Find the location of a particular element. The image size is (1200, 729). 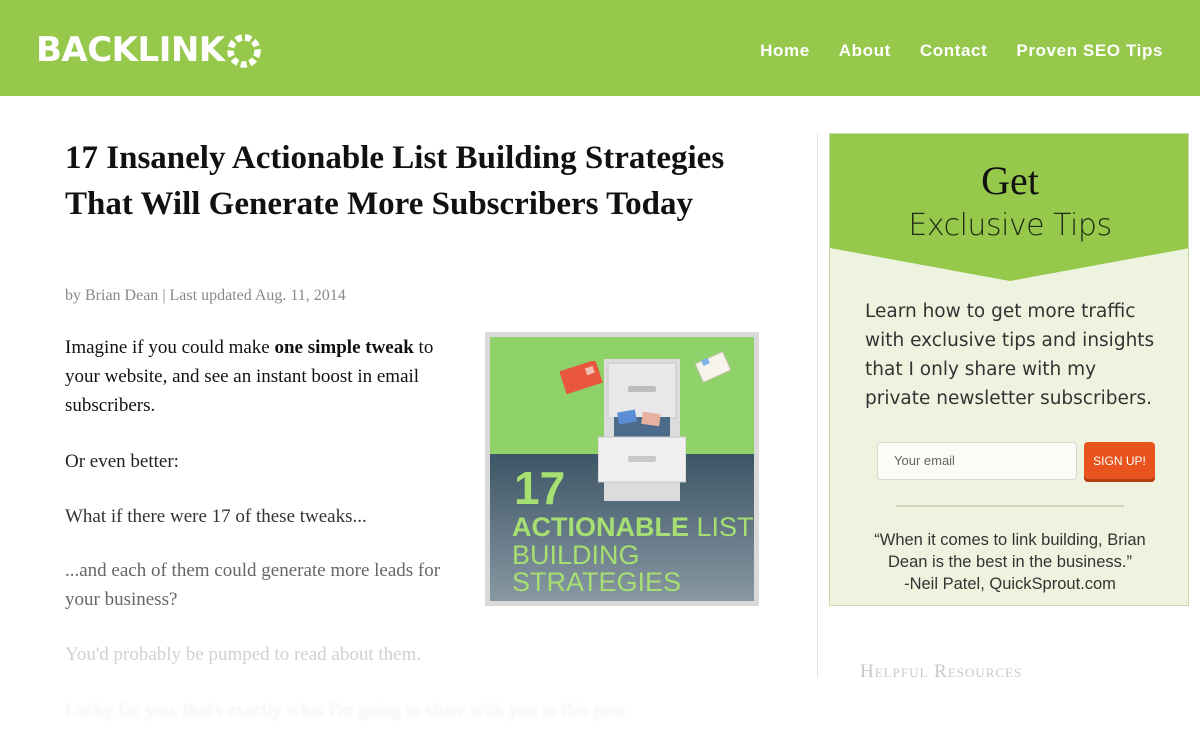

feature-image-canvas: 17 ACTIONABLE LIST BUILDING STRATEGIES is located at coordinates (622, 469).